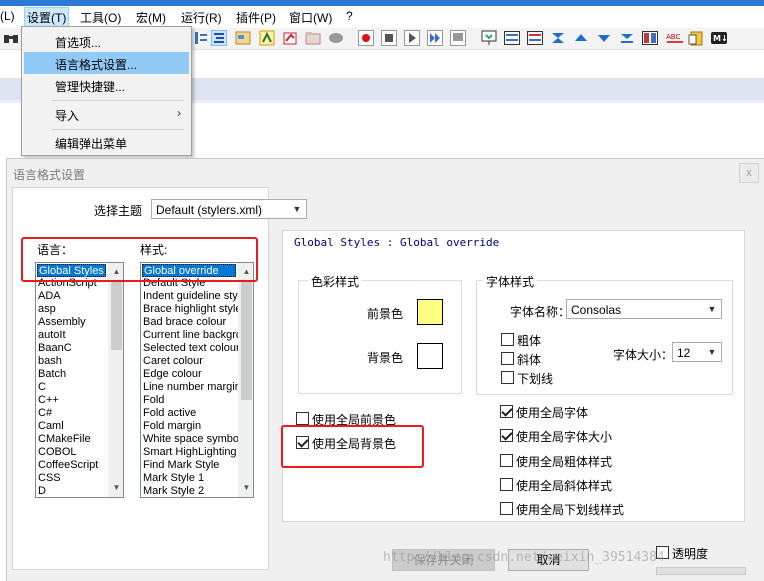 This screenshot has height=581, width=764. Describe the element at coordinates (310, 17) in the screenshot. I see `menu-window: 窗口(W)` at that location.